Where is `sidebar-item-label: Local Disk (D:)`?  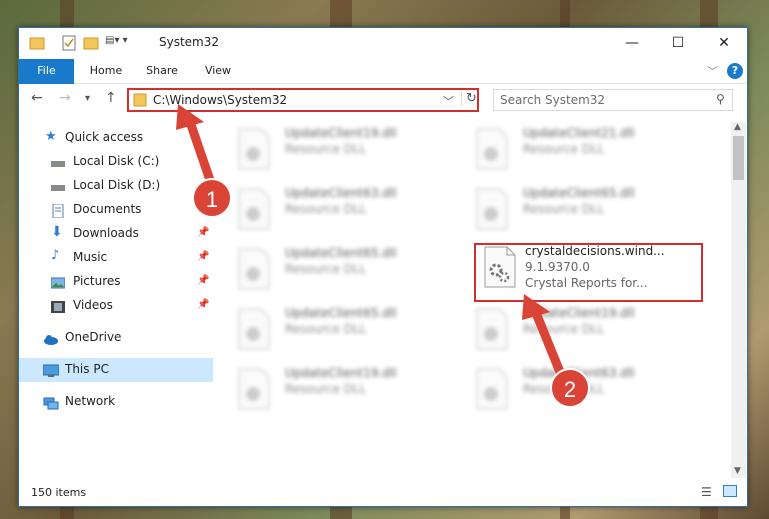 sidebar-item-label: Local Disk (D:) is located at coordinates (117, 185).